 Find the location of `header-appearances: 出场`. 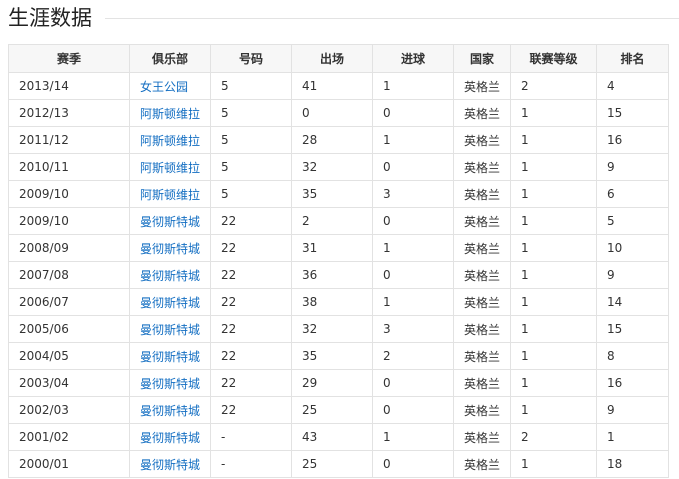

header-appearances: 出场 is located at coordinates (332, 58).